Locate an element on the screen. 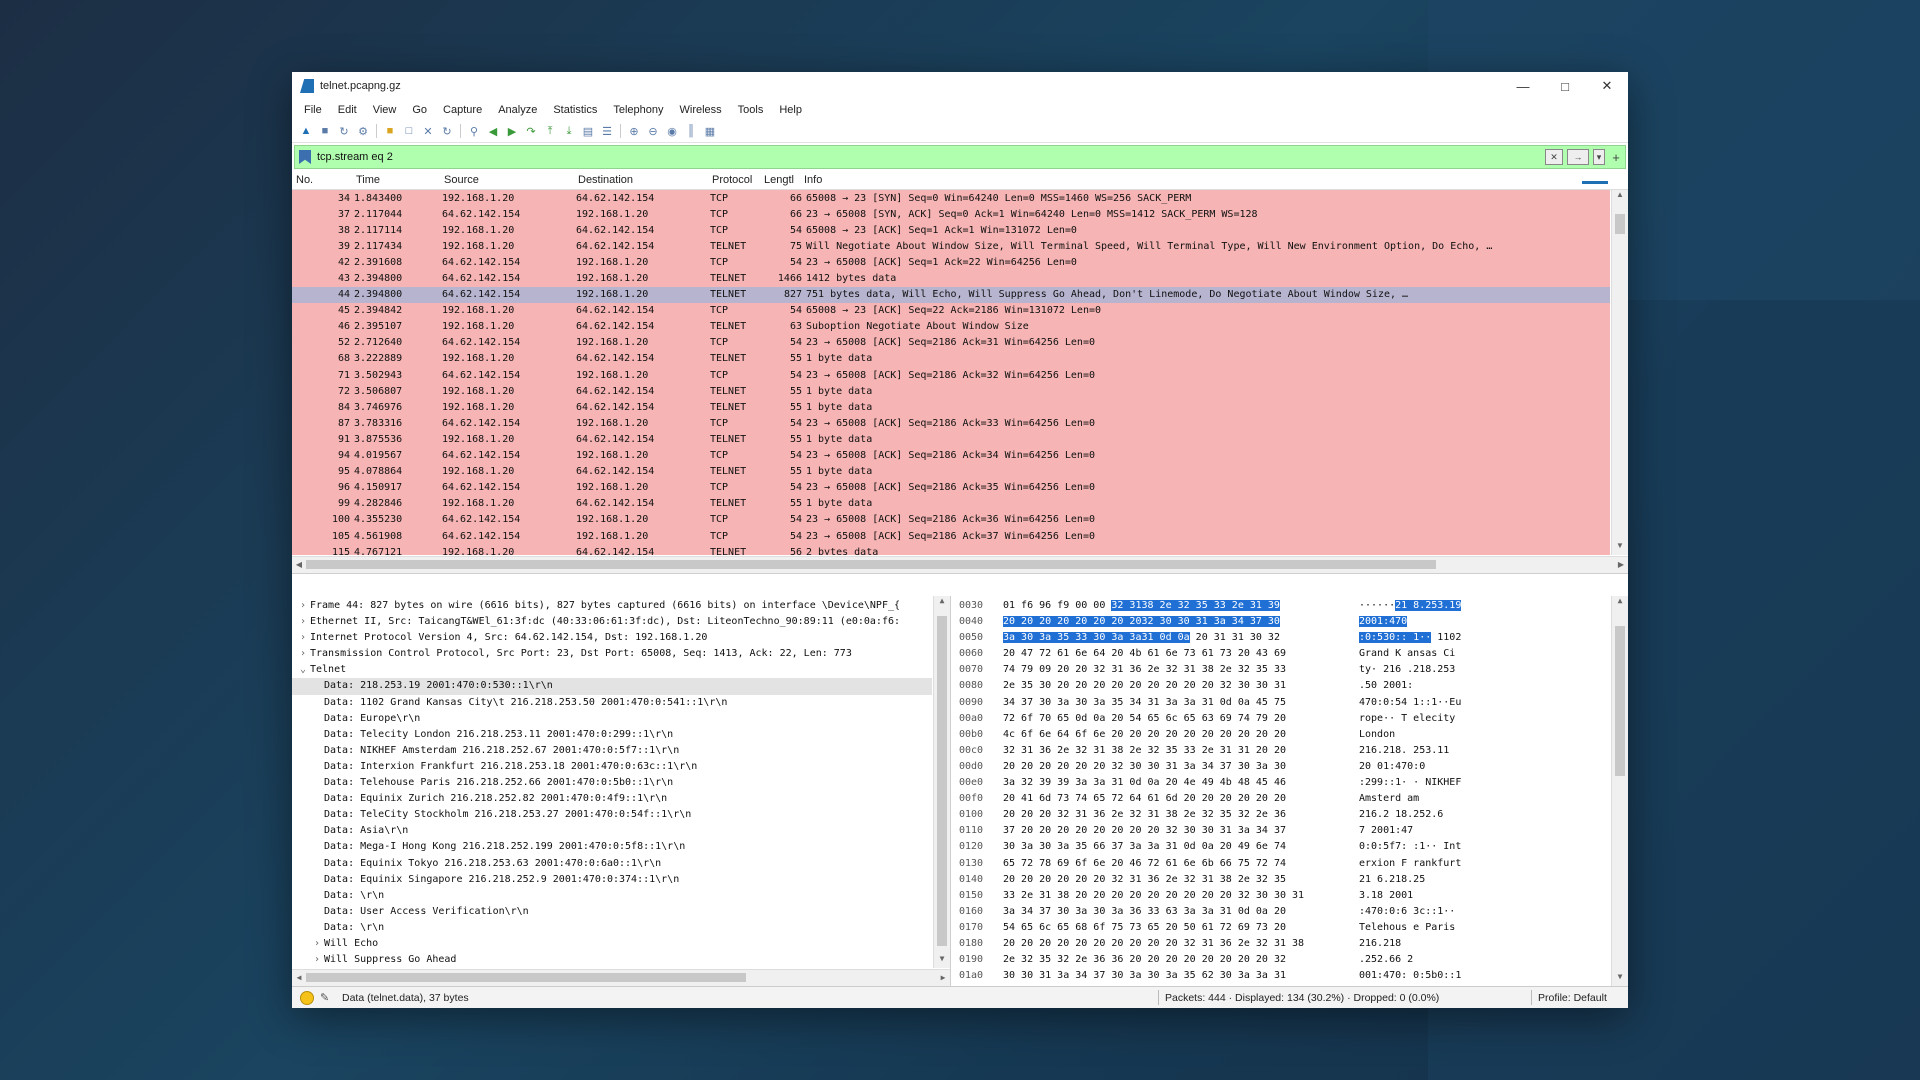 Image resolution: width=1920 pixels, height=1080 pixels. start-capture-icon: ▲ is located at coordinates (306, 131).